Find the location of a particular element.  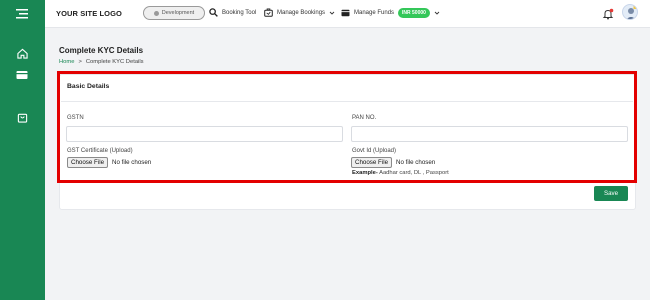

shopping-bag-icon is located at coordinates (22, 117).